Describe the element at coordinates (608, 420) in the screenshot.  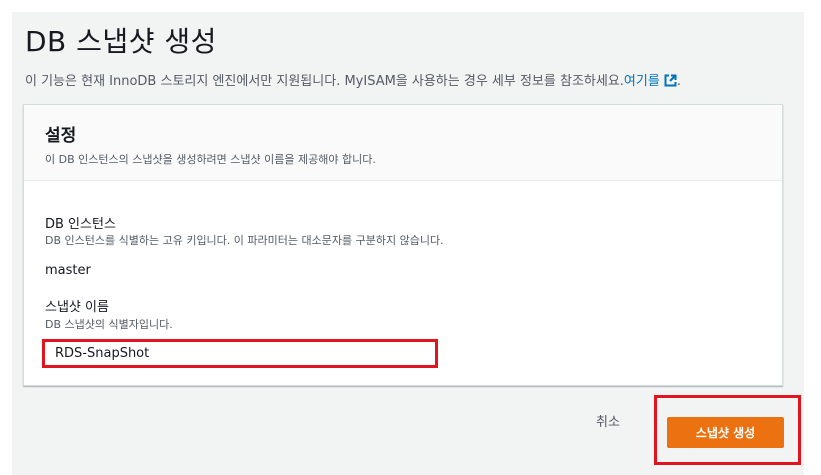
I see `cancel-button: 취소` at that location.